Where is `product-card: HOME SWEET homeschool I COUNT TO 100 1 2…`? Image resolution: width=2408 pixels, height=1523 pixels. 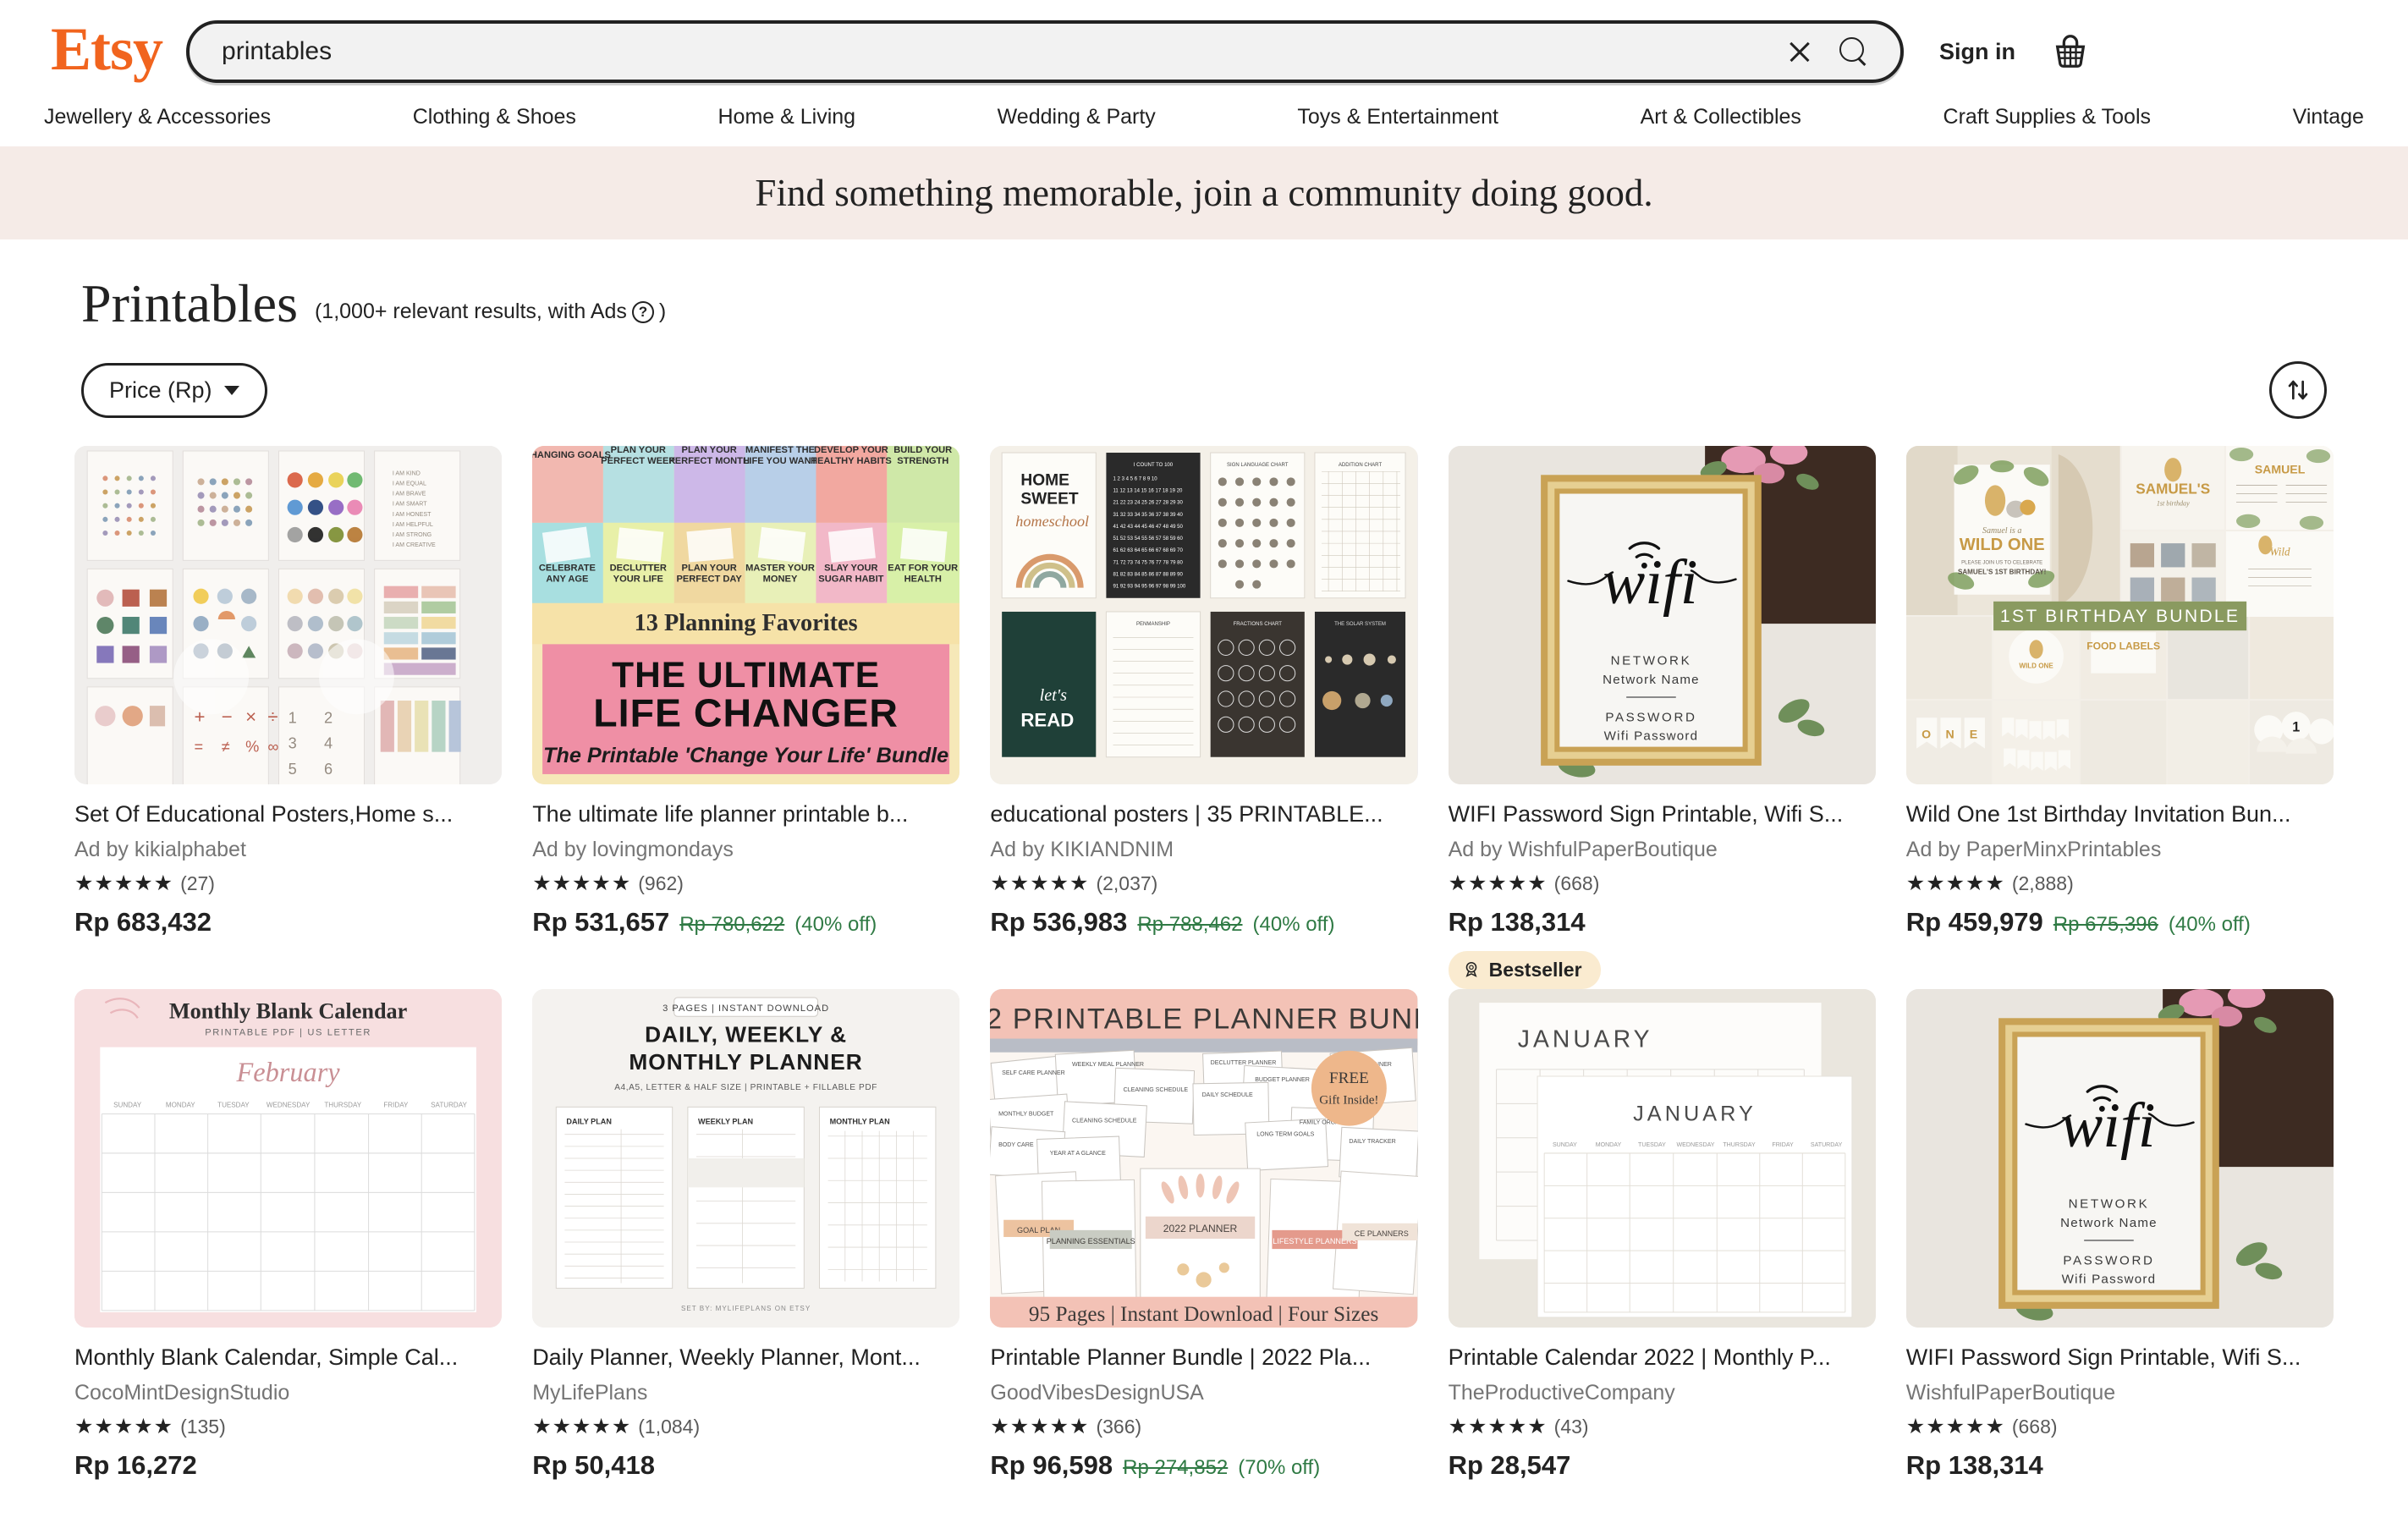 product-card: HOME SWEET homeschool I COUNT TO 100 1 2… is located at coordinates (1204, 718).